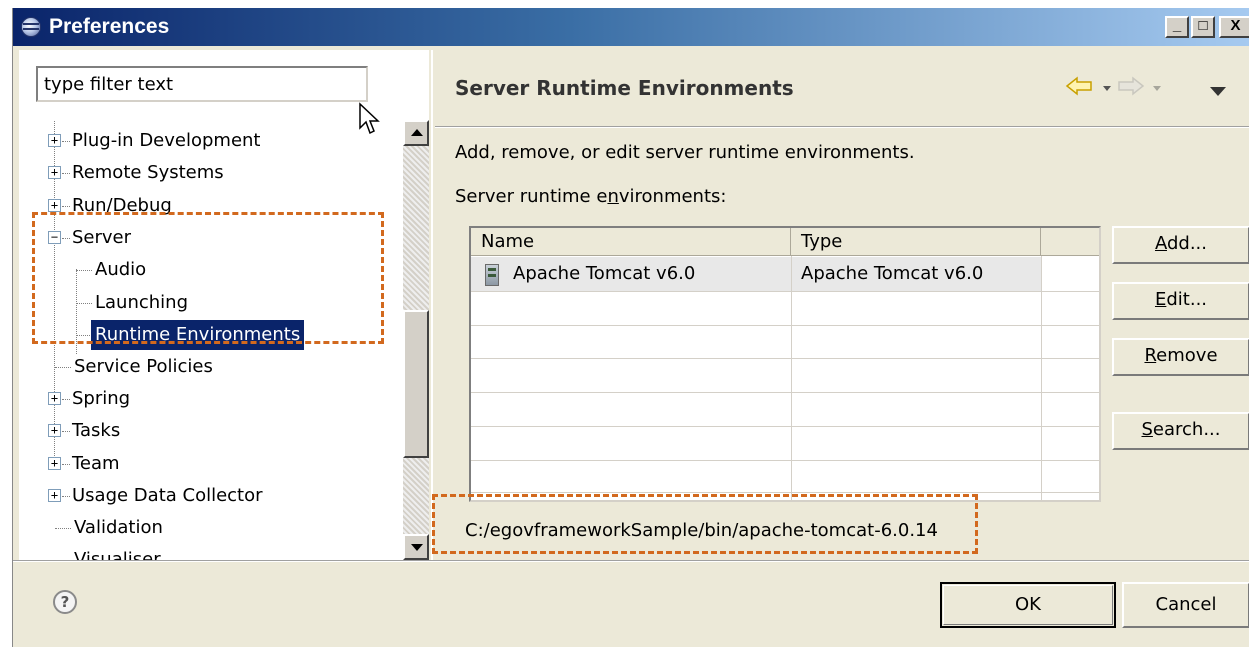 Image resolution: width=1249 pixels, height=647 pixels. What do you see at coordinates (204, 303) in the screenshot?
I see `tree-item-launching: Launching` at bounding box center [204, 303].